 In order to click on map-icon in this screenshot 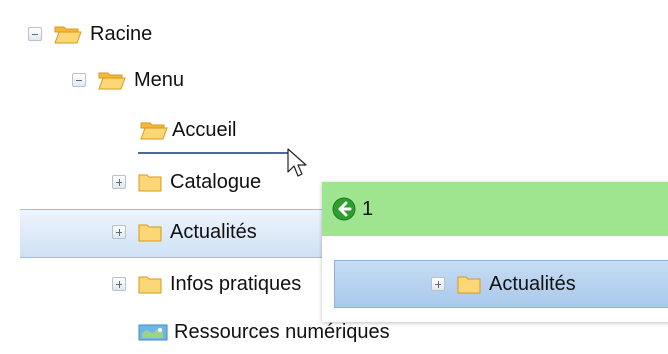, I will do `click(153, 332)`.